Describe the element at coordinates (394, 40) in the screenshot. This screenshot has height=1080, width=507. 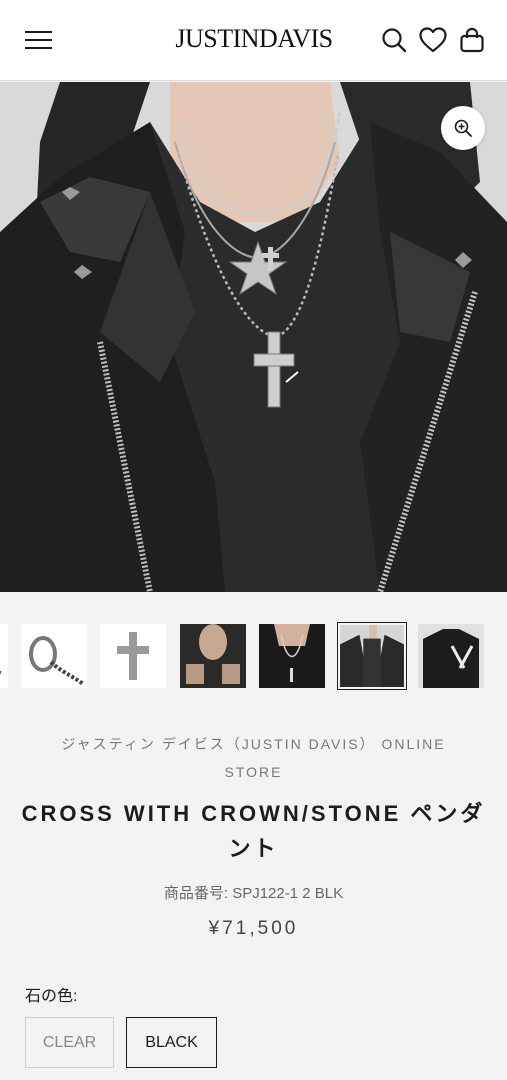
I see `search-icon` at that location.